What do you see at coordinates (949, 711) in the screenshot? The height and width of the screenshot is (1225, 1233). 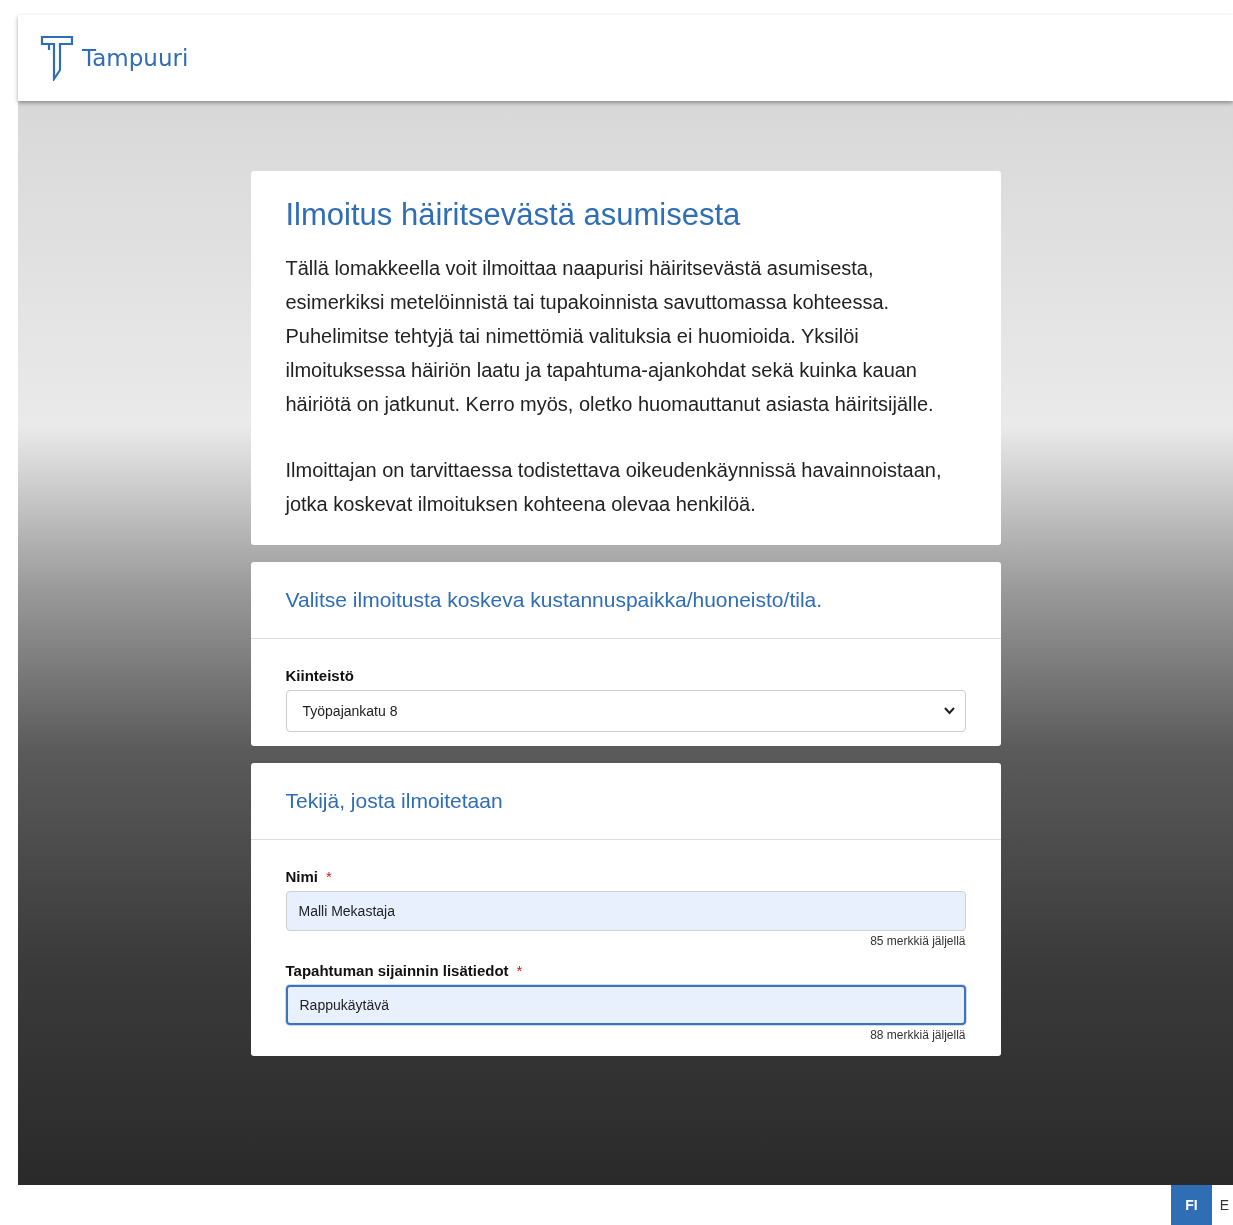 I see `chevron-down-icon` at bounding box center [949, 711].